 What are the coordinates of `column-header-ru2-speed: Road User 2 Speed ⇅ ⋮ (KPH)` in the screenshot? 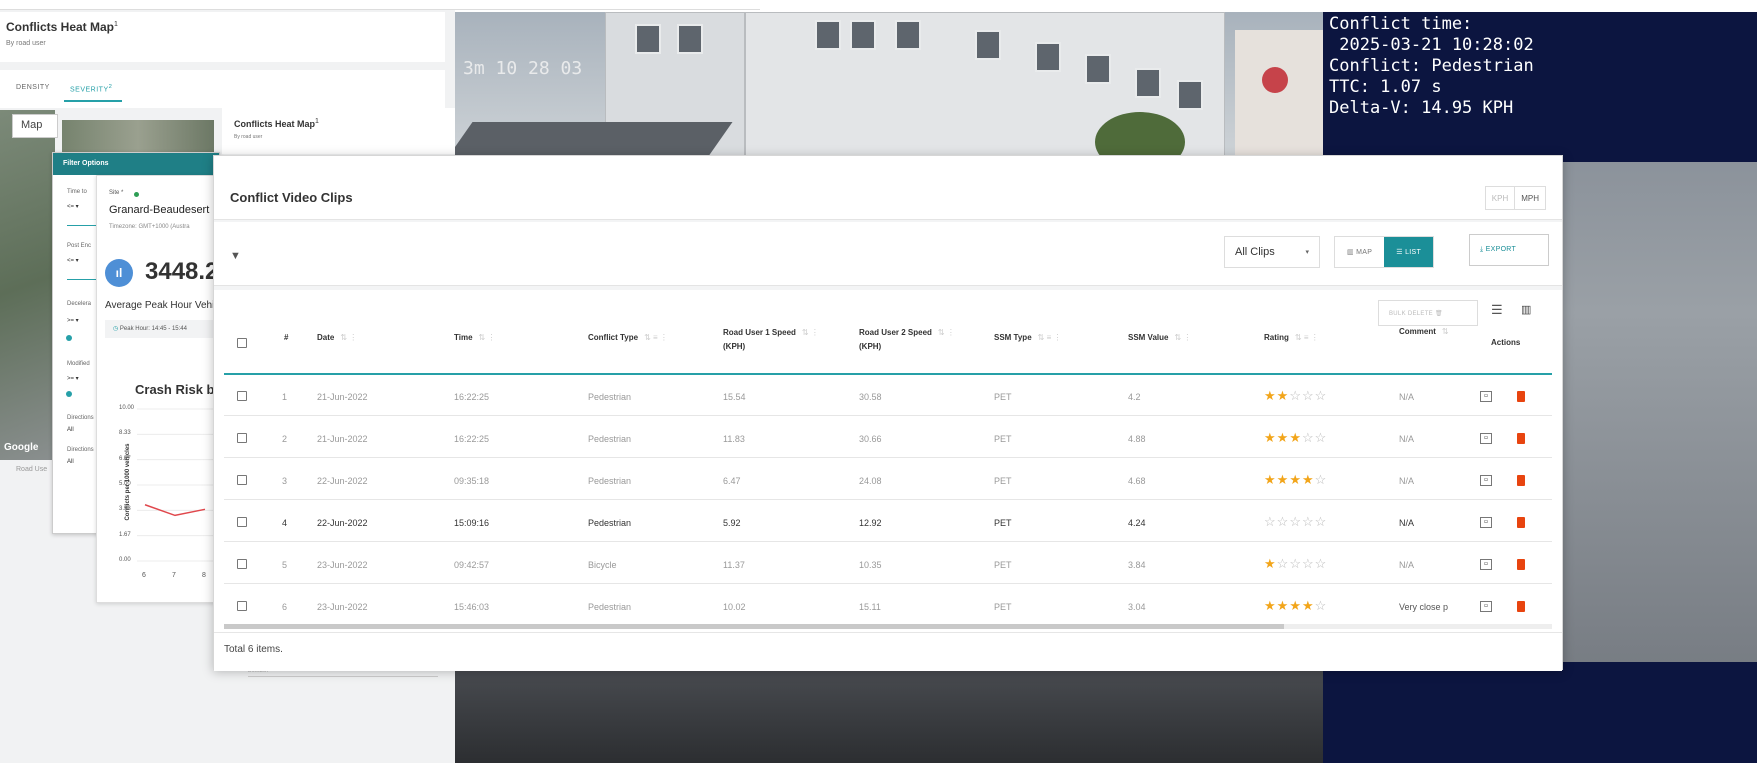 It's located at (907, 340).